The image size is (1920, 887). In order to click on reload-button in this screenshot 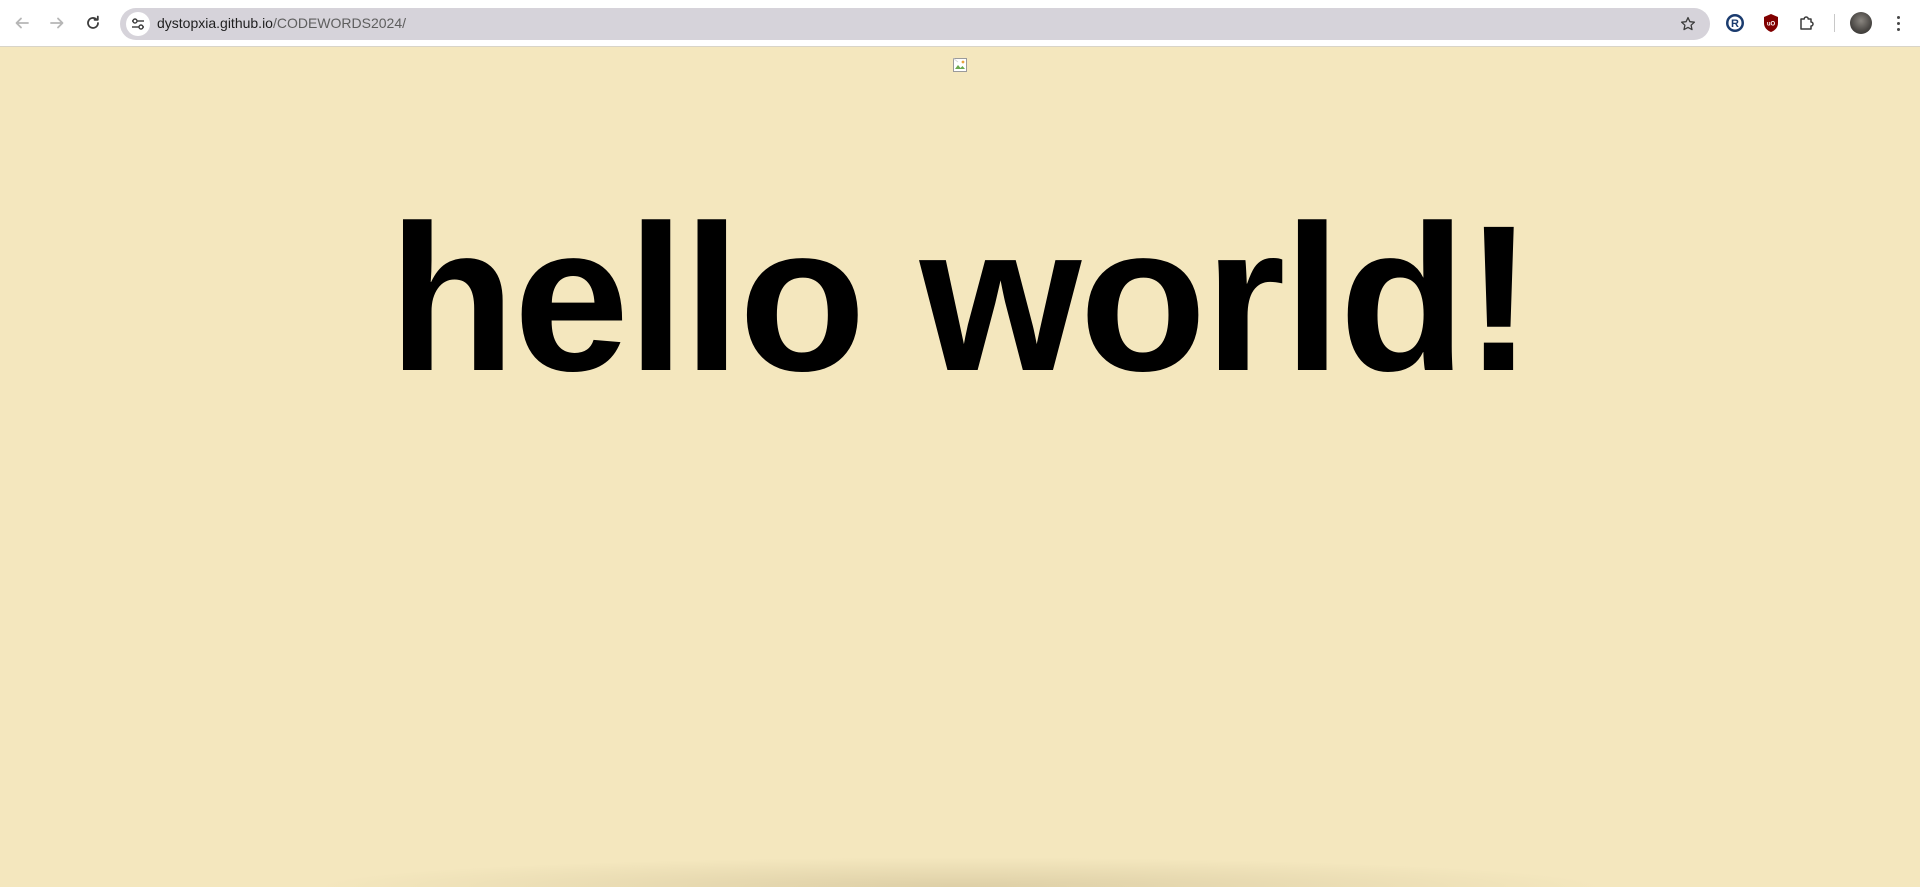, I will do `click(93, 23)`.